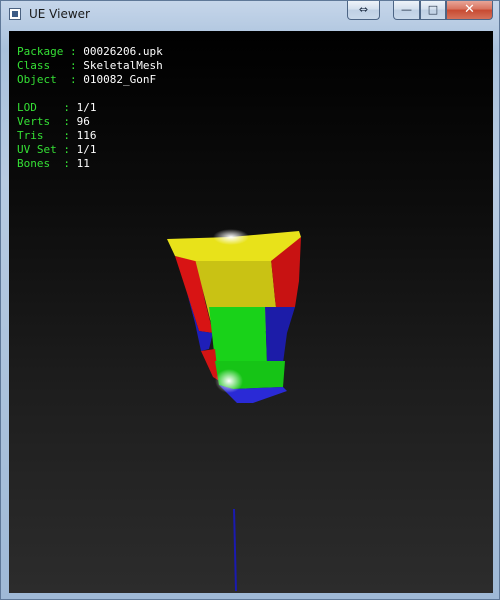  What do you see at coordinates (123, 65) in the screenshot?
I see `info-value: SkeletalMesh` at bounding box center [123, 65].